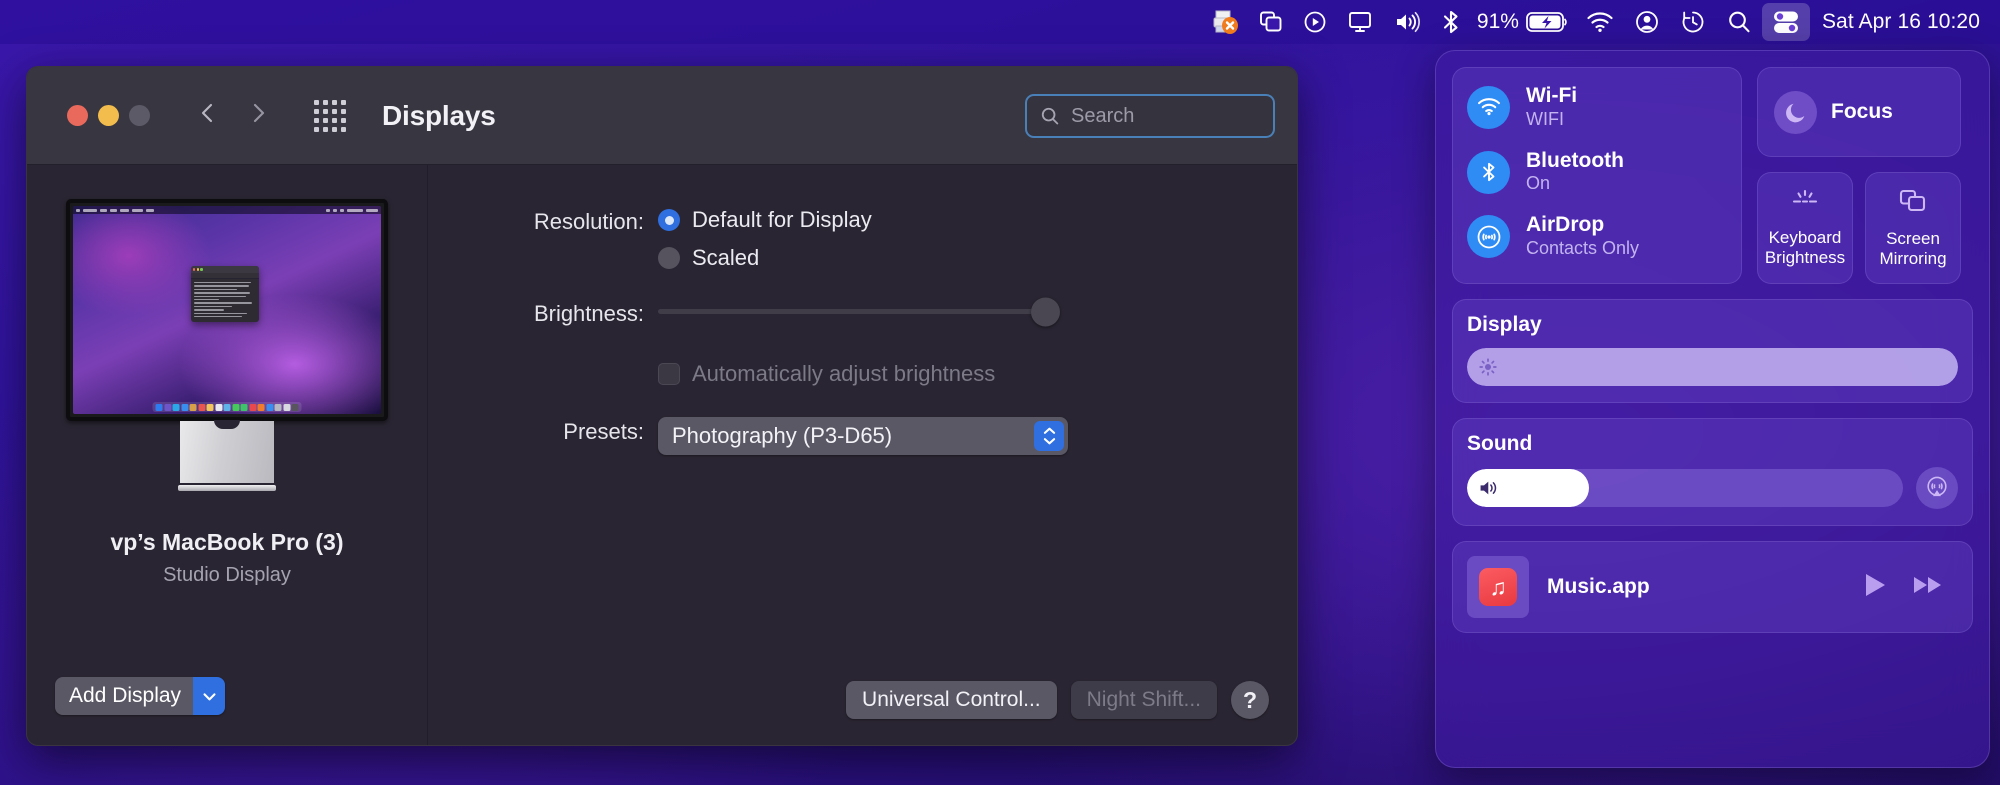 This screenshot has height=785, width=2000. What do you see at coordinates (1928, 587) in the screenshot?
I see `next-track-button` at bounding box center [1928, 587].